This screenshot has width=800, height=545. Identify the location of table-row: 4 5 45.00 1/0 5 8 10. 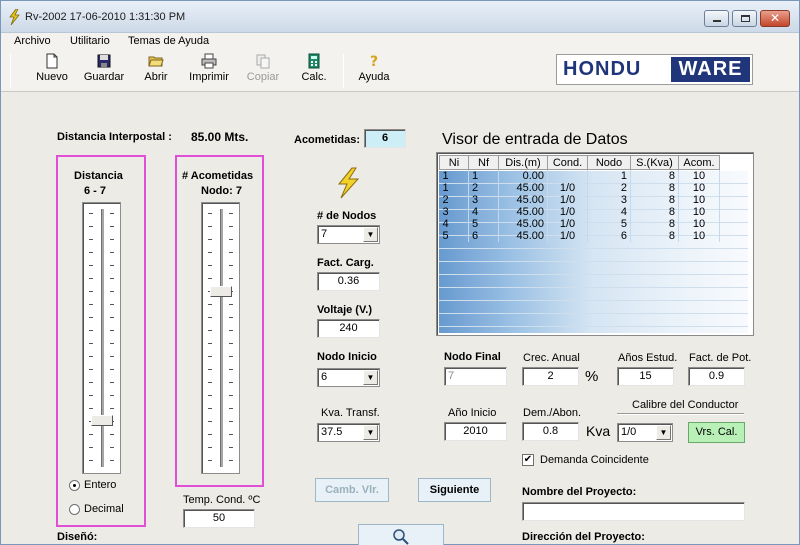
(579, 224).